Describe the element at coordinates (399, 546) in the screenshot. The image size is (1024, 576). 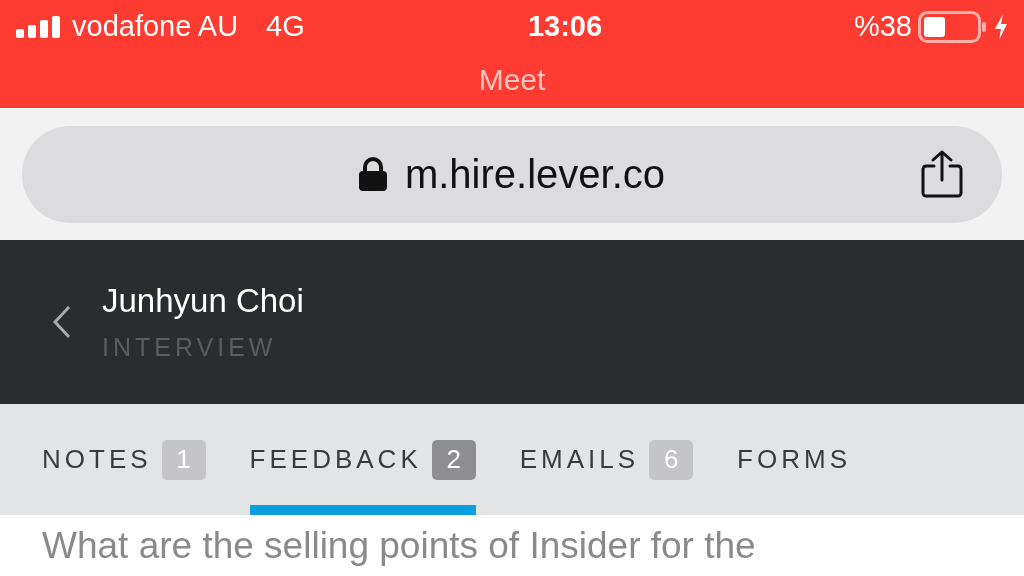
I see `question-text: What are the selling points of Insider for the` at that location.